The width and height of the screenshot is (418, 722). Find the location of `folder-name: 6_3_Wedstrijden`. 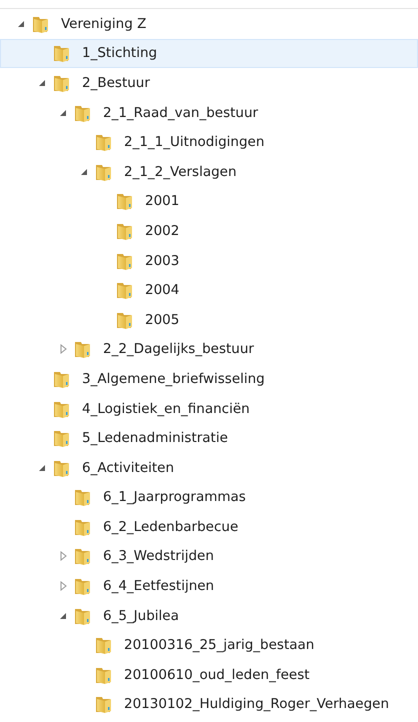

folder-name: 6_3_Wedstrijden is located at coordinates (158, 556).